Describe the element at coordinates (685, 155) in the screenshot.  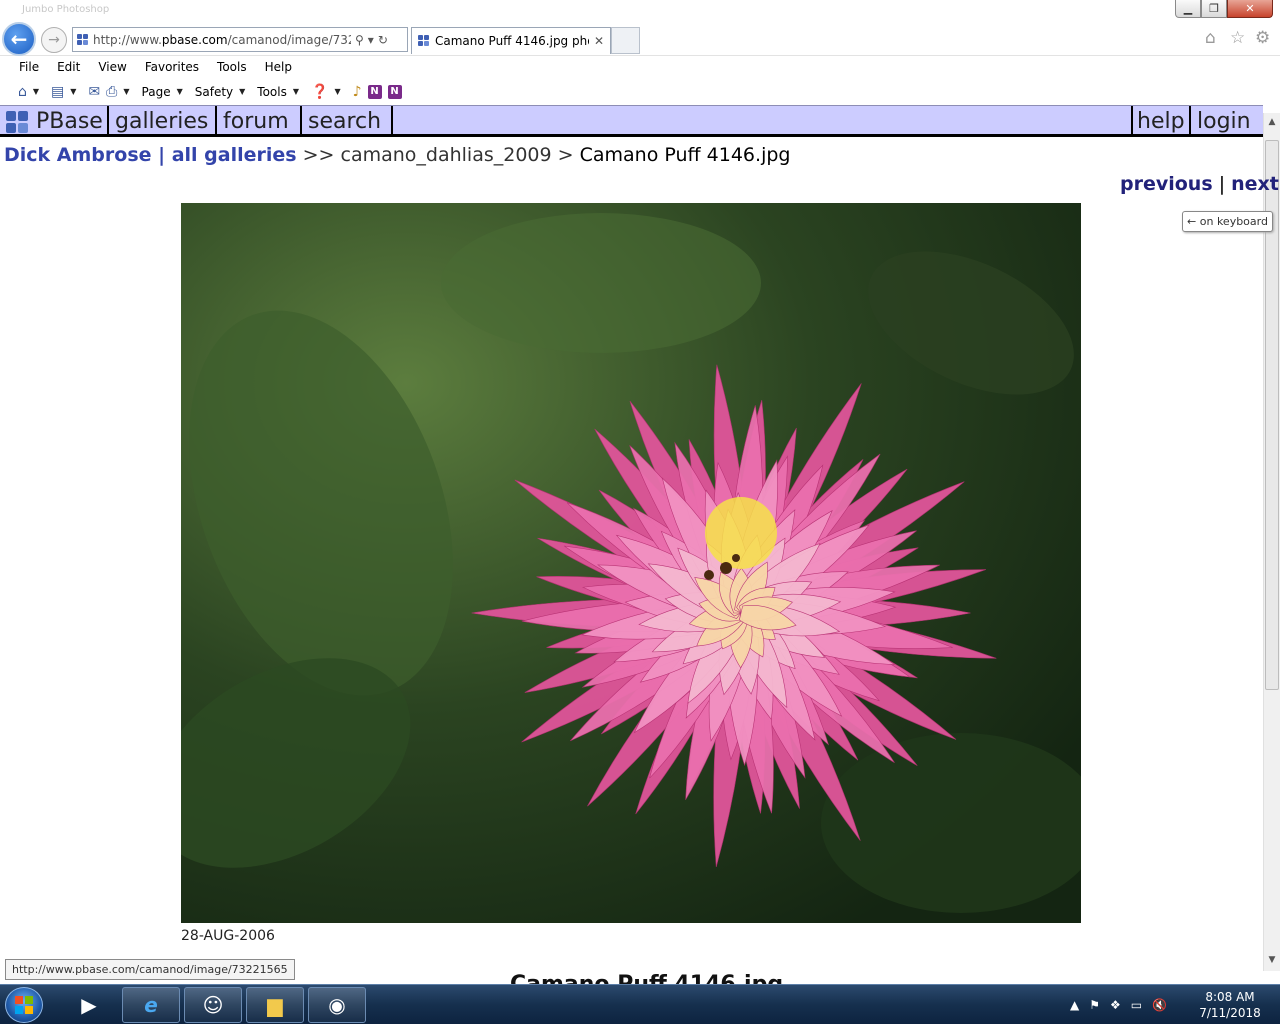
I see `breadcrumb-current: Camano Puff 4146.jpg` at that location.